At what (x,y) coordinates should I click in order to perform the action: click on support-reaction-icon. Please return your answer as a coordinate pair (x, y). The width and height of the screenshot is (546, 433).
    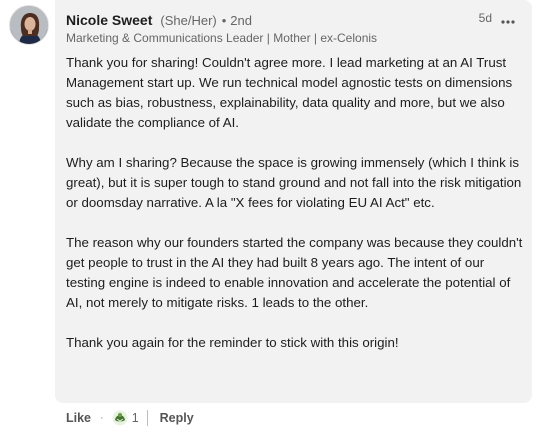
    Looking at the image, I should click on (120, 418).